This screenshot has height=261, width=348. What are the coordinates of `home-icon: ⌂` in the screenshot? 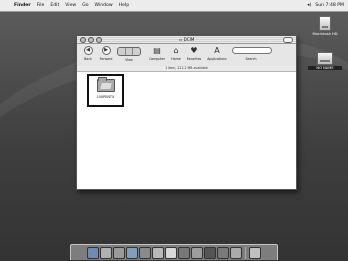 It's located at (176, 50).